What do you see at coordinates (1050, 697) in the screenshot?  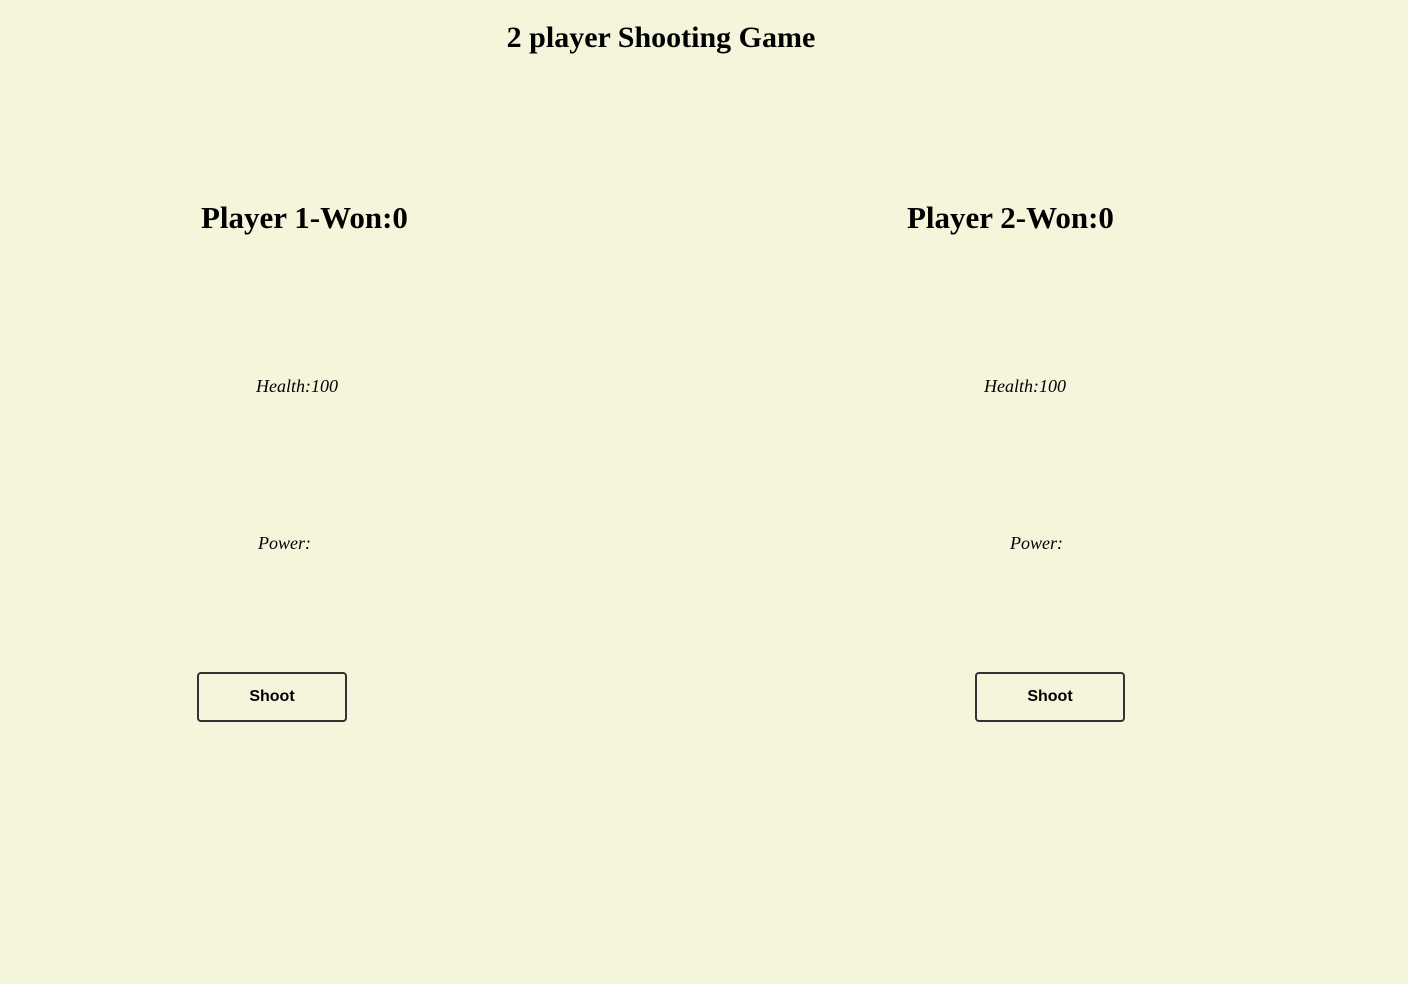 I see `player-2-shoot-button: Shoot` at bounding box center [1050, 697].